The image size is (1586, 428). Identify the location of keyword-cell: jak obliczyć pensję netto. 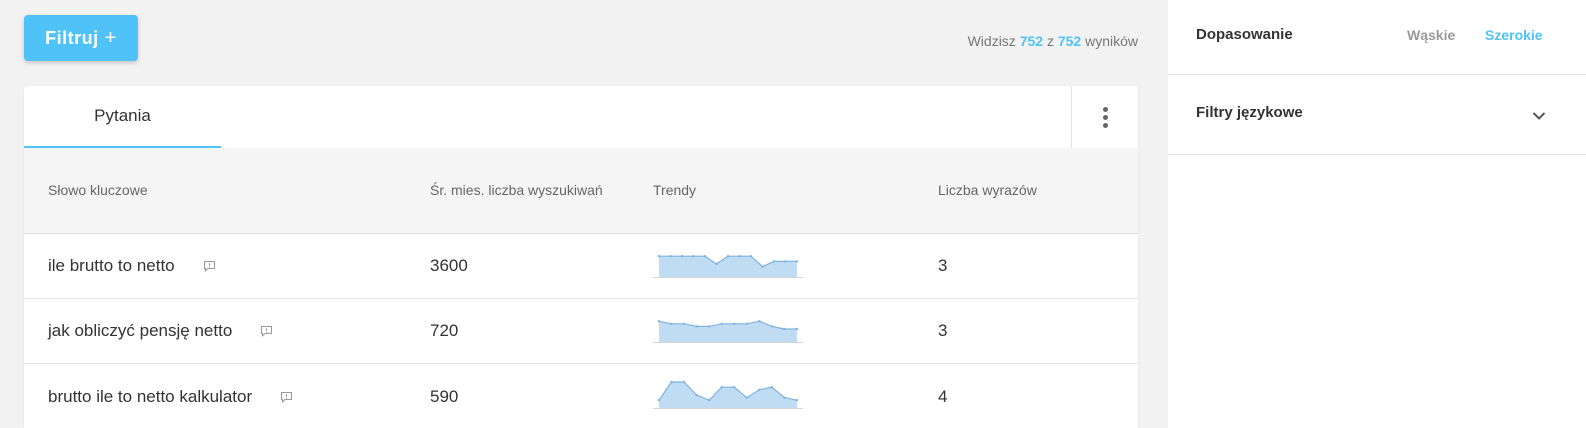
(160, 330).